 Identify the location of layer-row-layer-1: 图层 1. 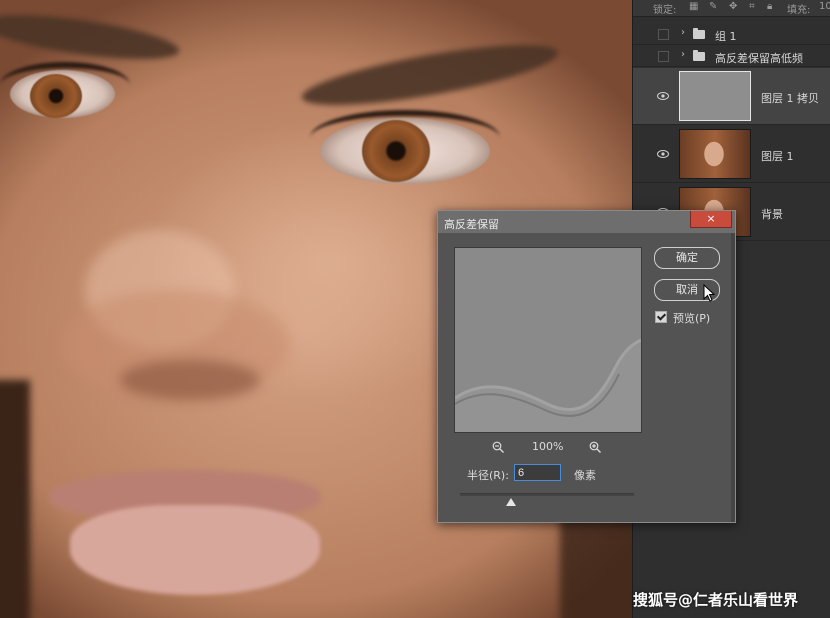
(731, 154).